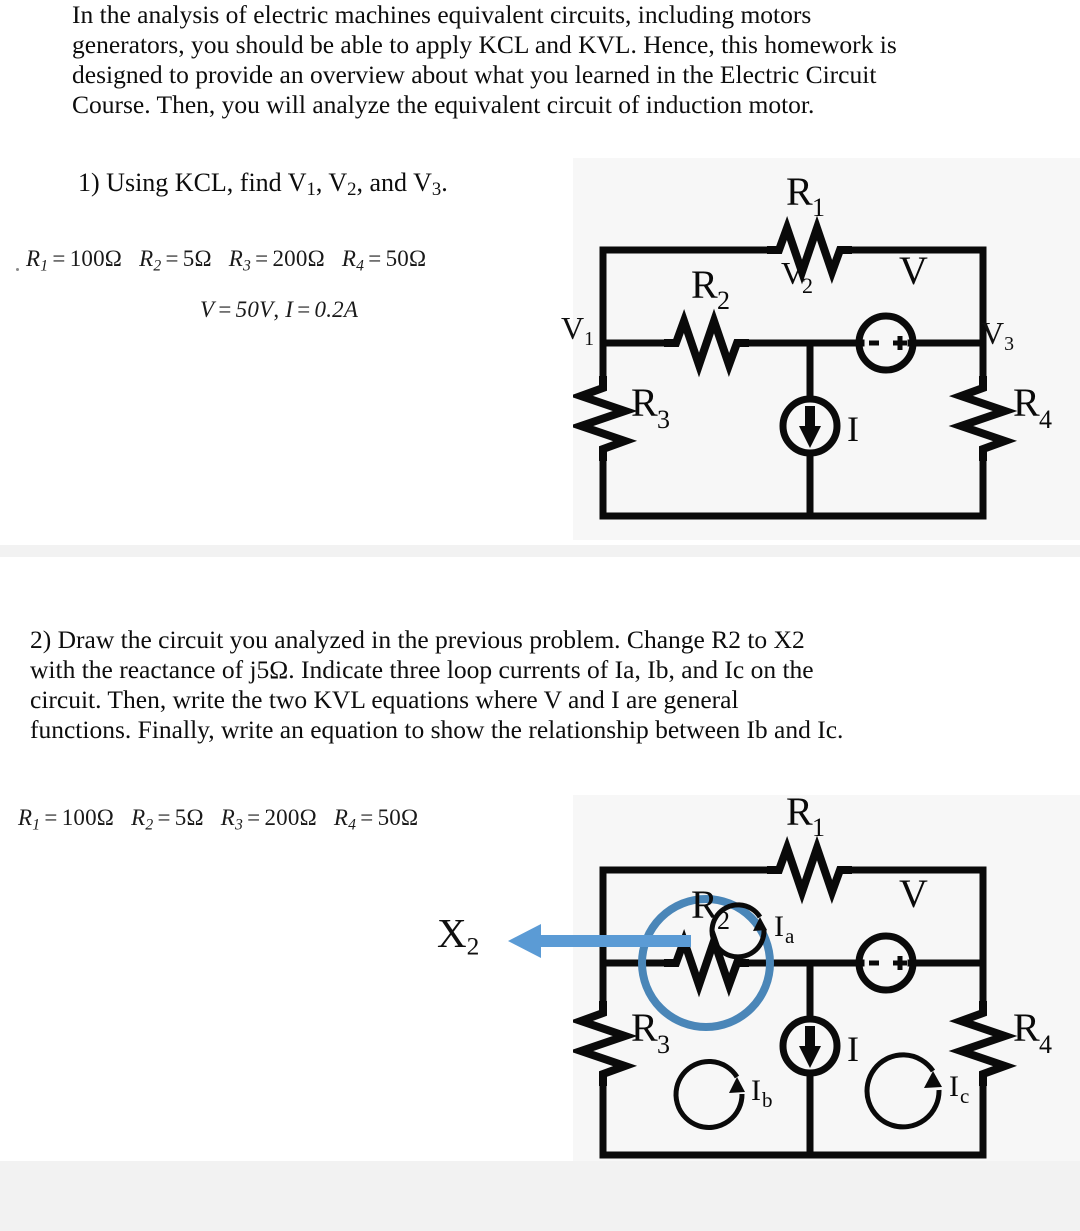  I want to click on label-node-v3-outer: V3, so click(997, 335).